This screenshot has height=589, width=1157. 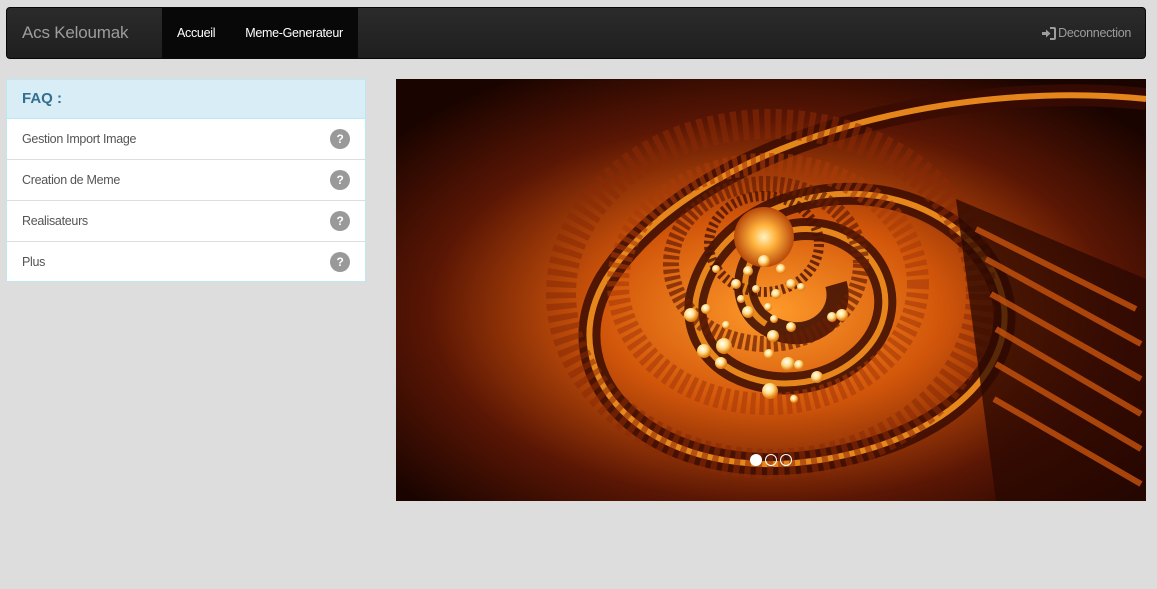 I want to click on faq-item-label: Realisateurs, so click(x=55, y=221).